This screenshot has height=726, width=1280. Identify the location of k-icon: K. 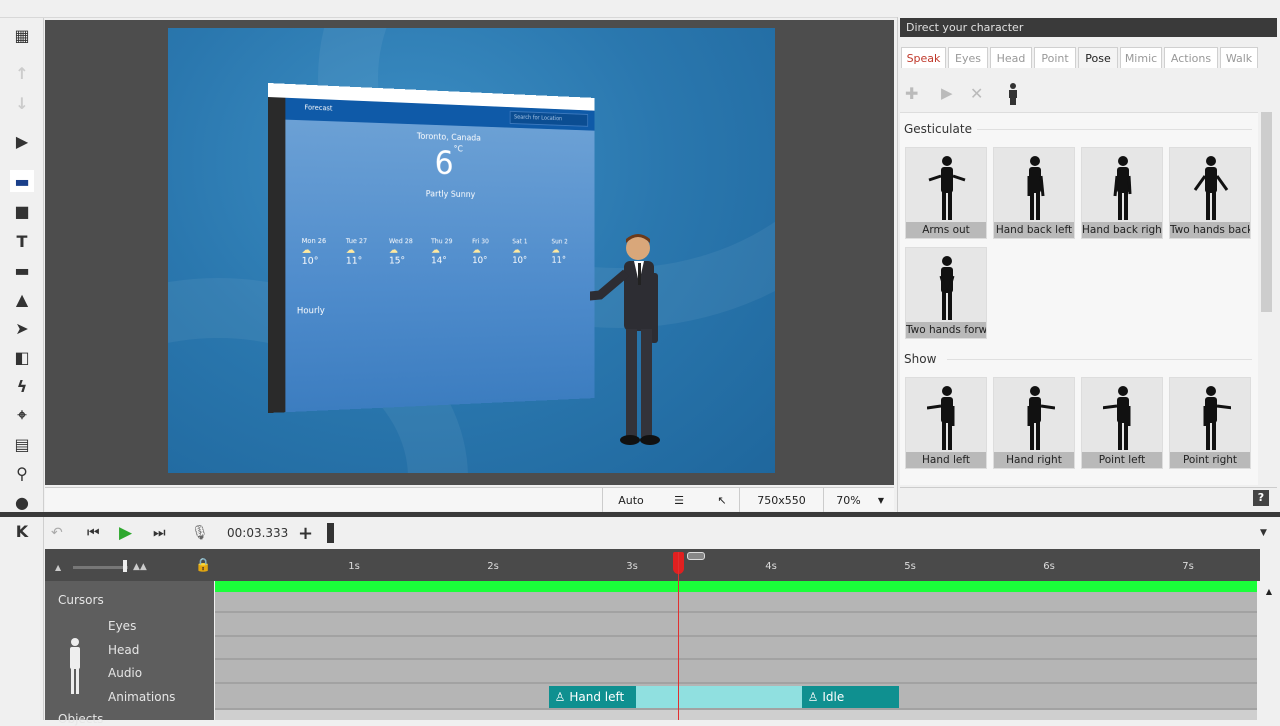
(22, 531).